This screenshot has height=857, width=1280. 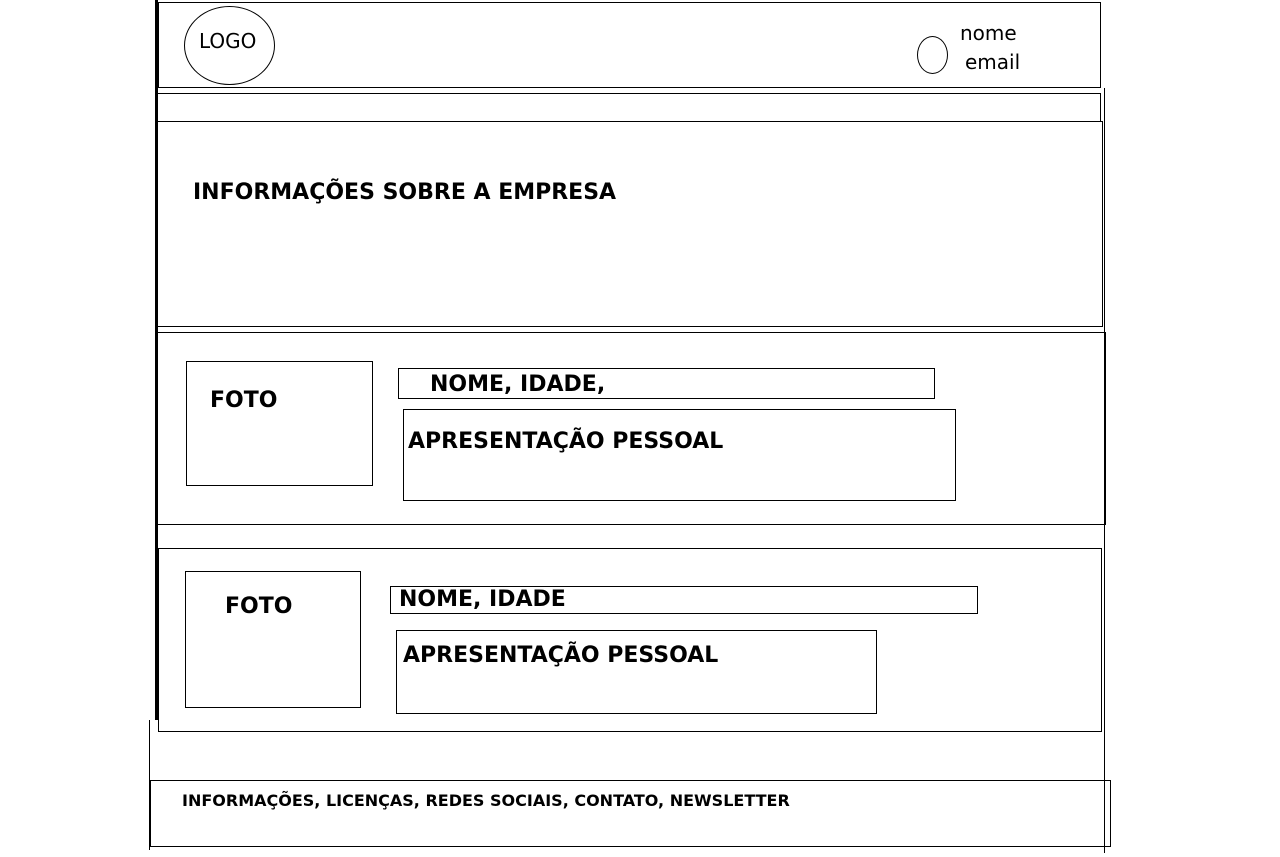 I want to click on profile-name-age-label: NOME, IDADE, so click(x=482, y=599).